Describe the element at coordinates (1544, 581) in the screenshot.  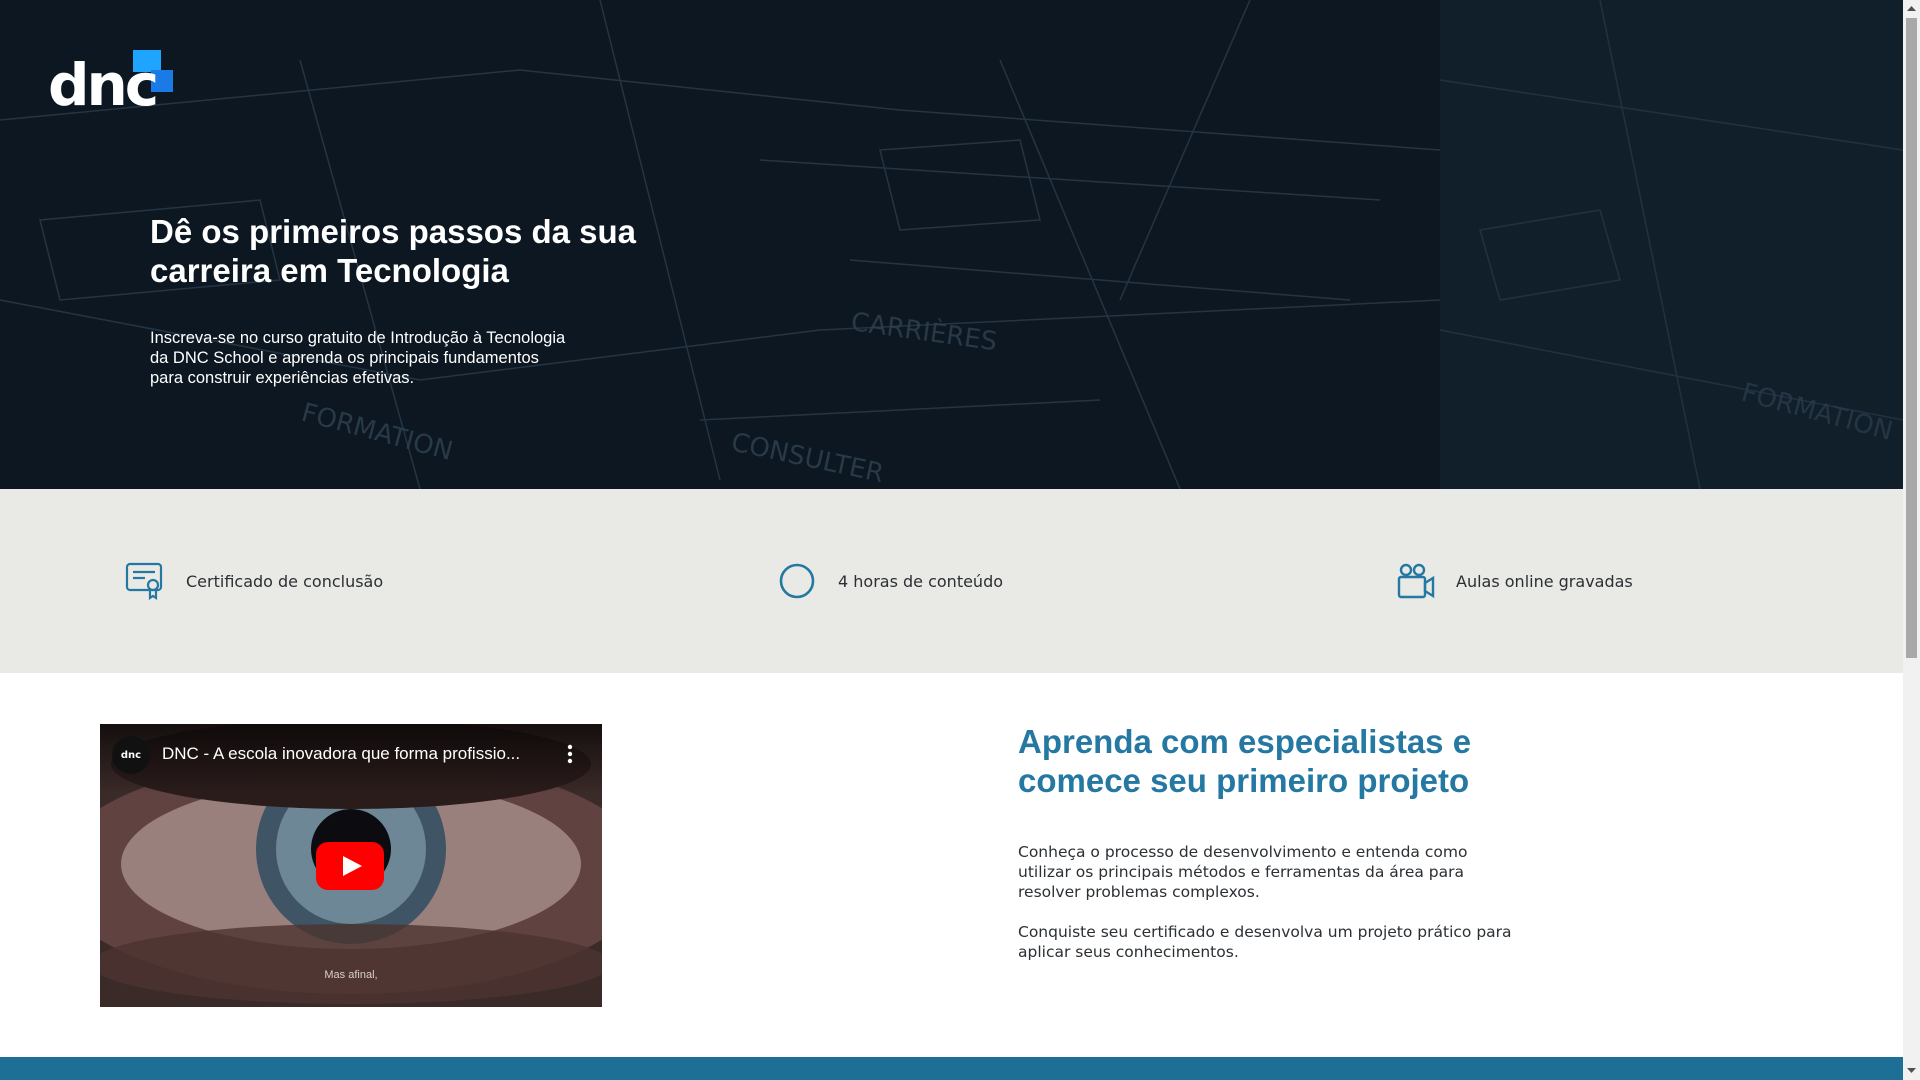
I see `feature-recorded-classes-label: Aulas online gravadas` at that location.